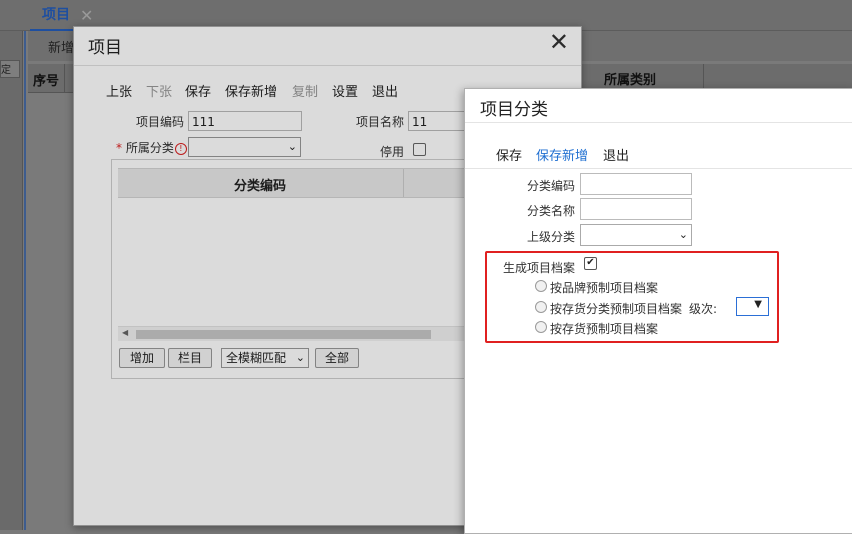 Image resolution: width=852 pixels, height=534 pixels. I want to click on radio-by-inventory, so click(541, 327).